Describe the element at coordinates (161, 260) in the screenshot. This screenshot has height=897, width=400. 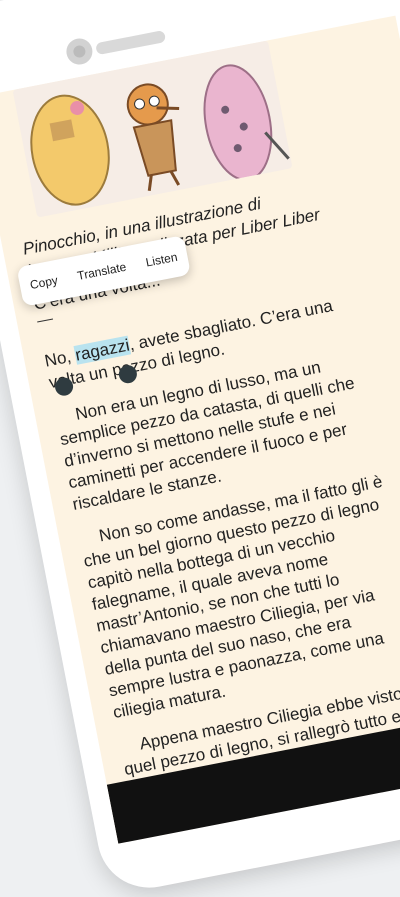
I see `listen-button: Listen` at that location.